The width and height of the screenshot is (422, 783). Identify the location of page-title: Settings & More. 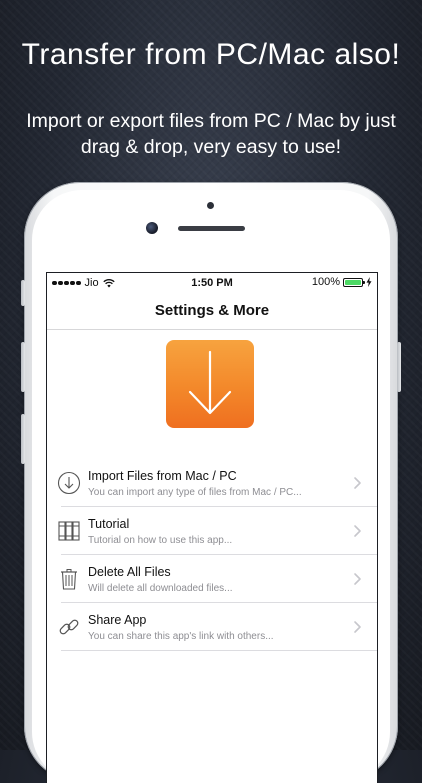
(212, 310).